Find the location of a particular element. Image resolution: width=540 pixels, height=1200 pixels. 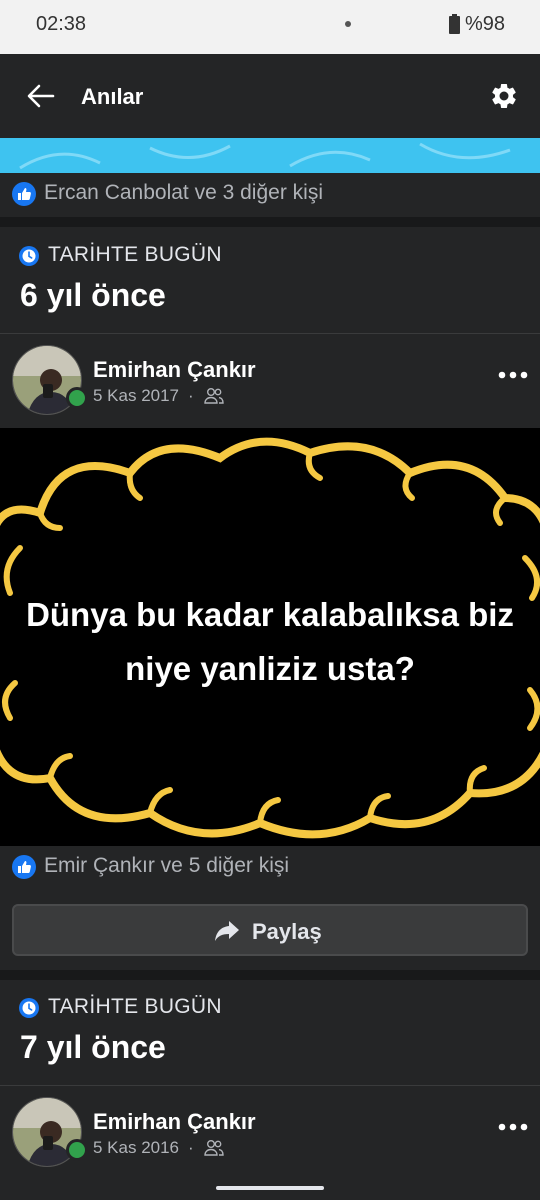

post-text-line: Dünya bu kadar kalabalıksa biz is located at coordinates (270, 614).